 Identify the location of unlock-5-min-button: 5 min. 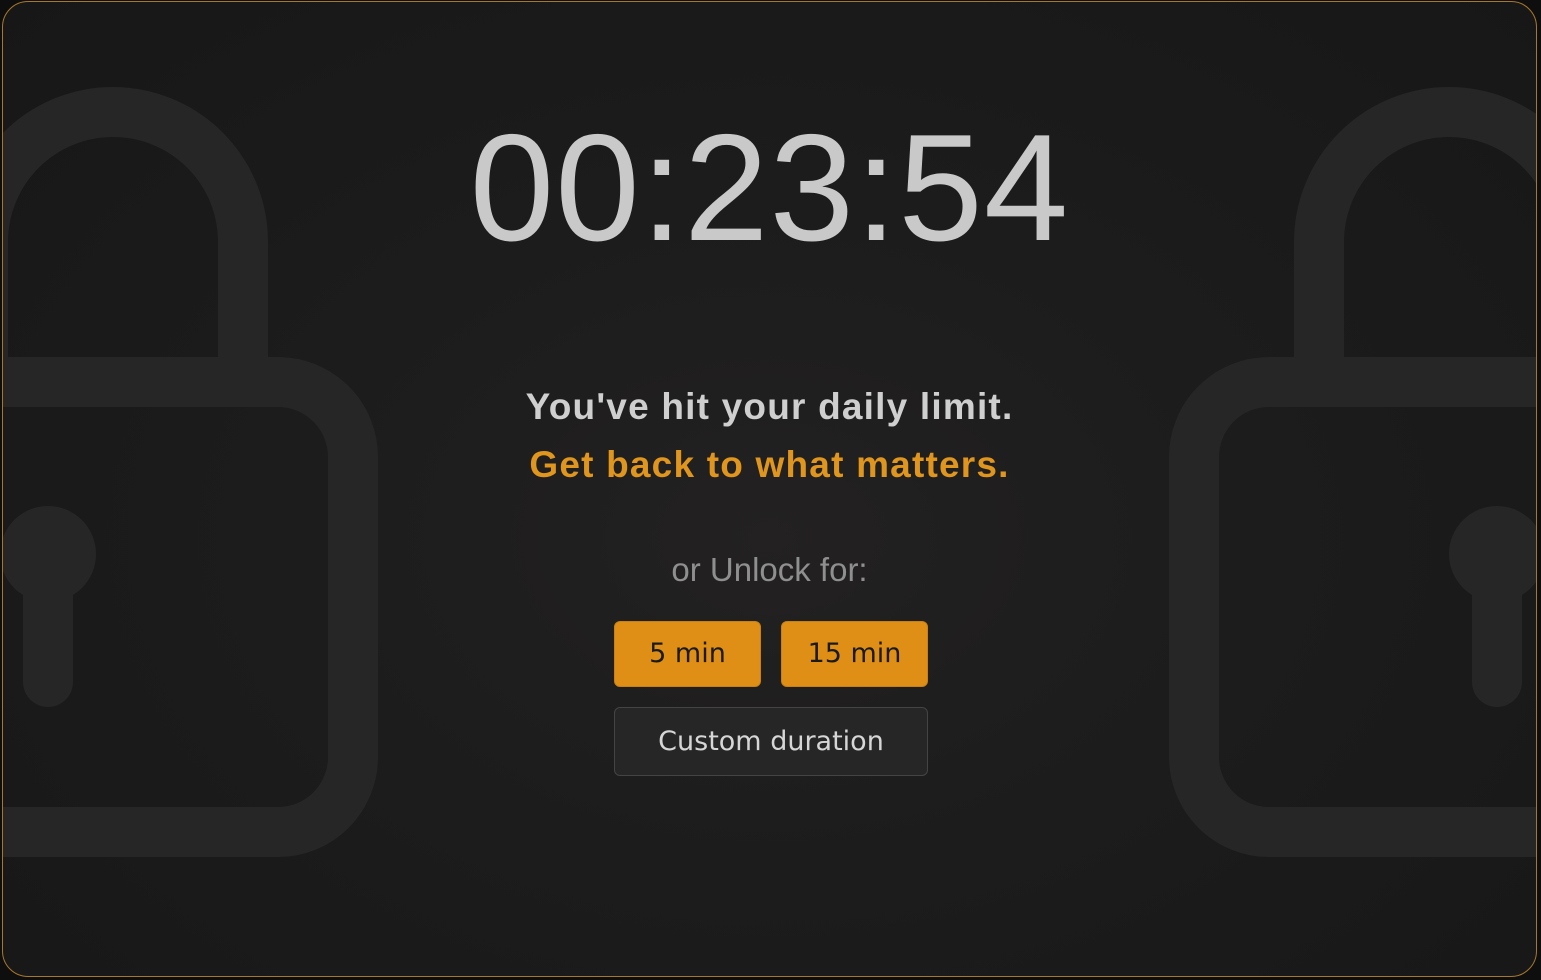
(687, 654).